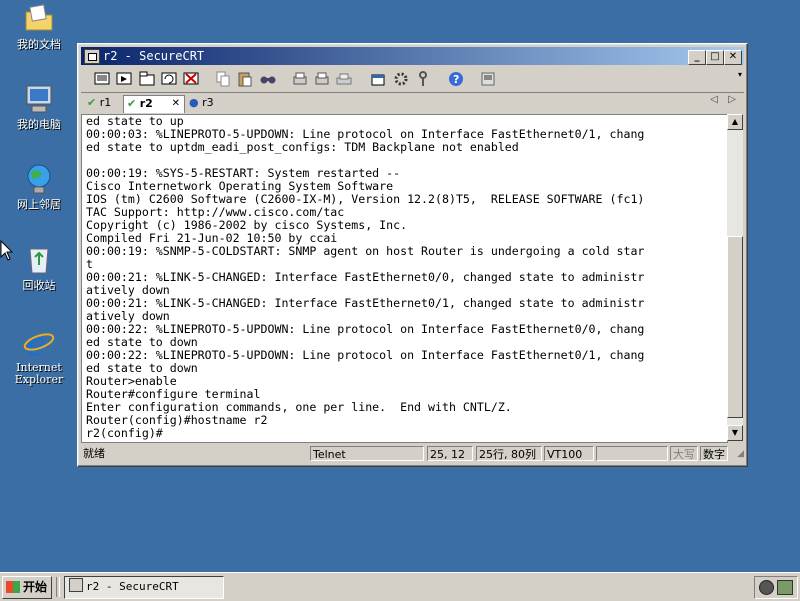 This screenshot has width=800, height=601. What do you see at coordinates (735, 327) in the screenshot?
I see `scroll-thumb` at bounding box center [735, 327].